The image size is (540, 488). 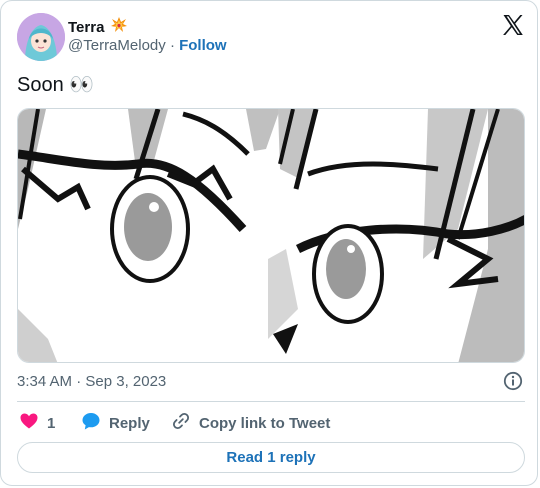 I want to click on heart-icon, so click(x=29, y=423).